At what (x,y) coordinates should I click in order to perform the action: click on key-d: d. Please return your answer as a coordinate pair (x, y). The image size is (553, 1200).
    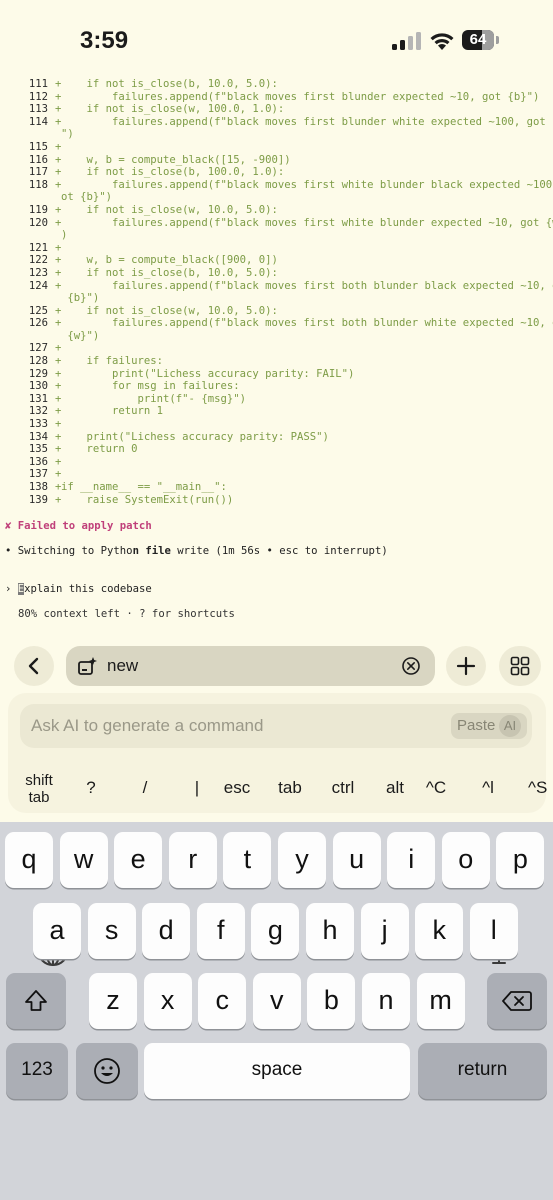
    Looking at the image, I should click on (166, 931).